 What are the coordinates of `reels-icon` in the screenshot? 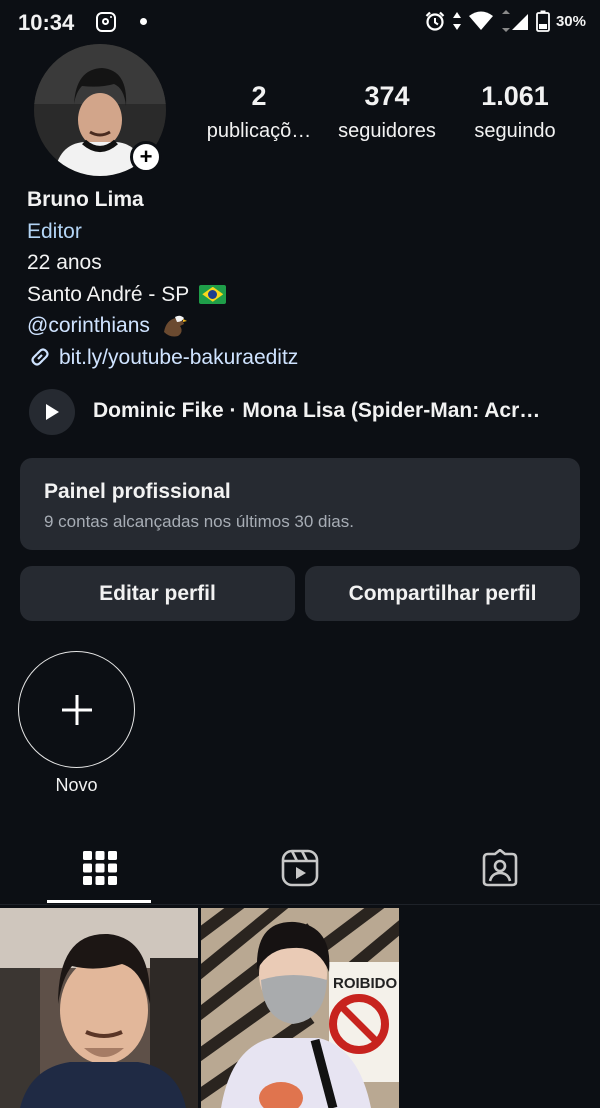 It's located at (300, 868).